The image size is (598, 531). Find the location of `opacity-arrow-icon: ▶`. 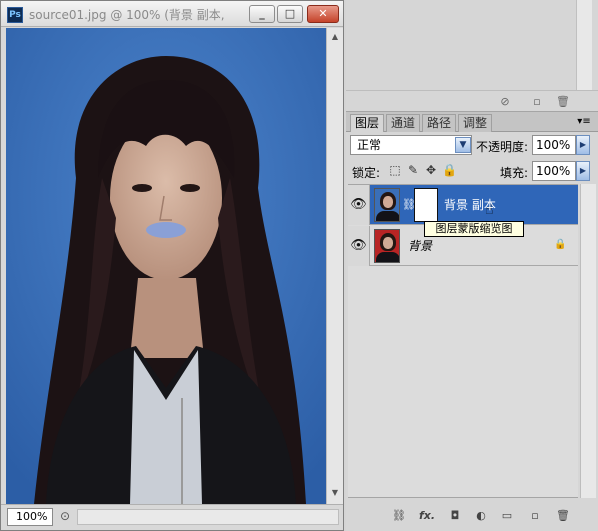

opacity-arrow-icon: ▶ is located at coordinates (583, 145).